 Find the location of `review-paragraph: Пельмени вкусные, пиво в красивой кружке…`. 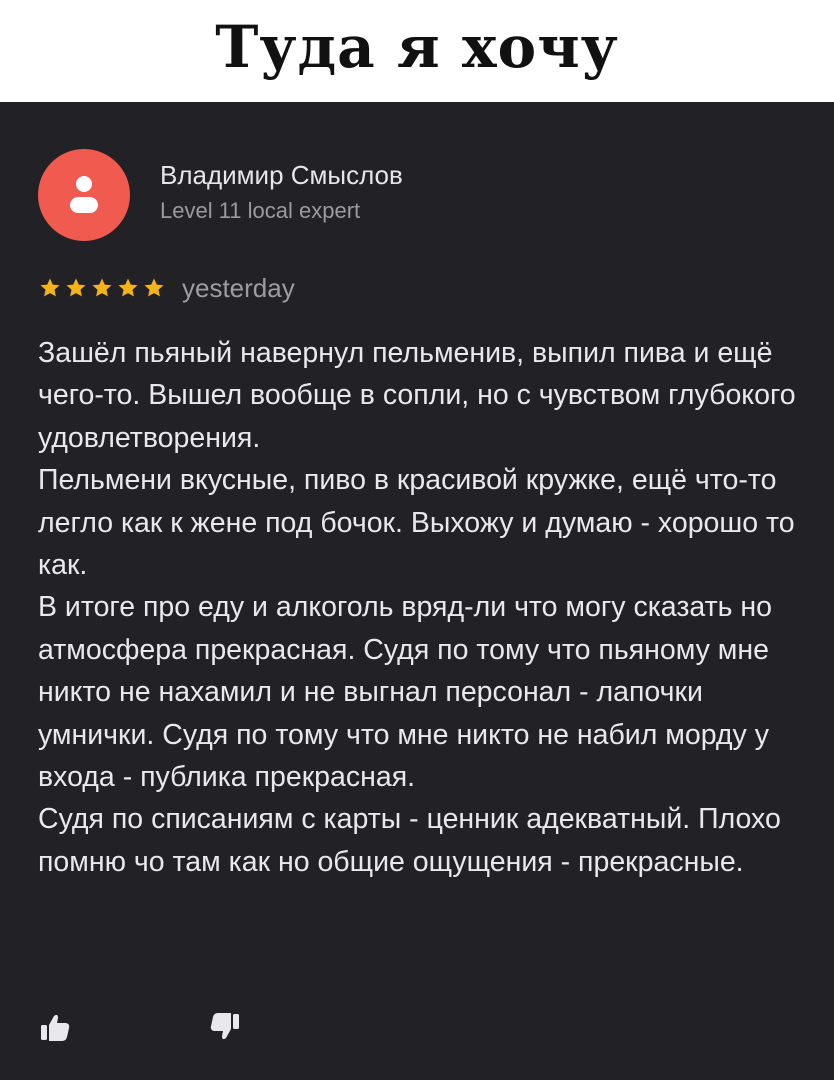

review-paragraph: Пельмени вкусные, пиво в красивой кружке… is located at coordinates (416, 523).